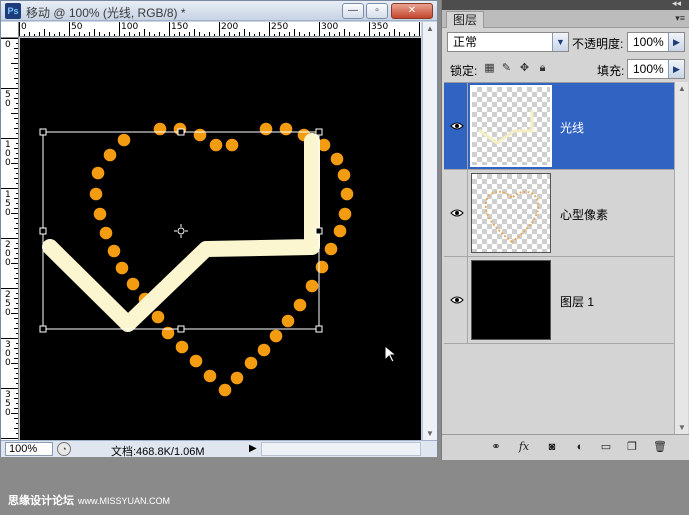 This screenshot has height=515, width=689. I want to click on layers-scrollbar: ▲ ▼, so click(681, 258).